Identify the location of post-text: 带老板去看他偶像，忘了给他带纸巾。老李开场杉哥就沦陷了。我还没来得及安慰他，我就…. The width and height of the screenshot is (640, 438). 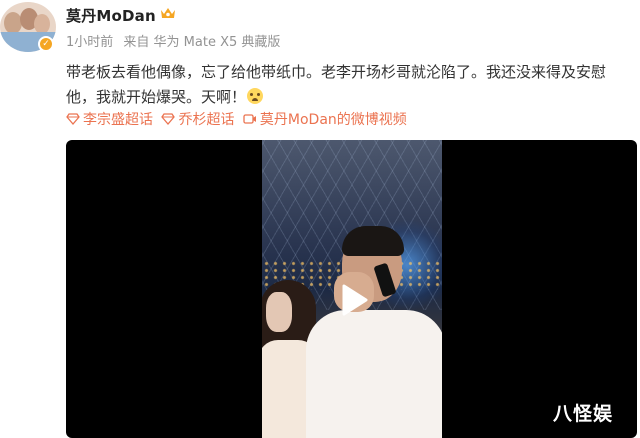
(348, 85).